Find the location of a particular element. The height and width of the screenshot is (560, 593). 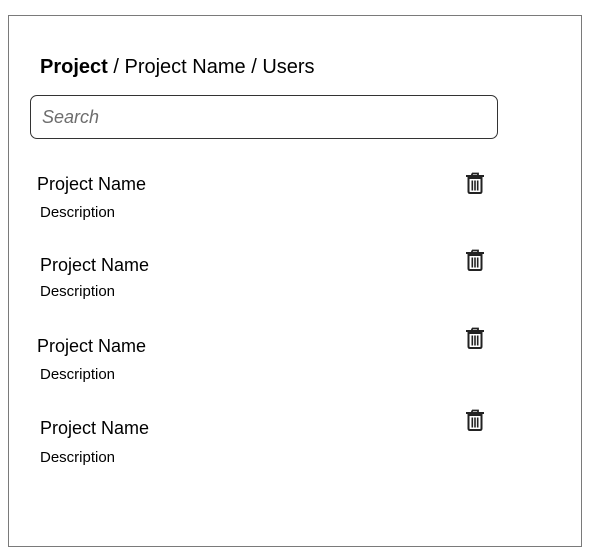

breadcrumb-current: Users is located at coordinates (288, 67).